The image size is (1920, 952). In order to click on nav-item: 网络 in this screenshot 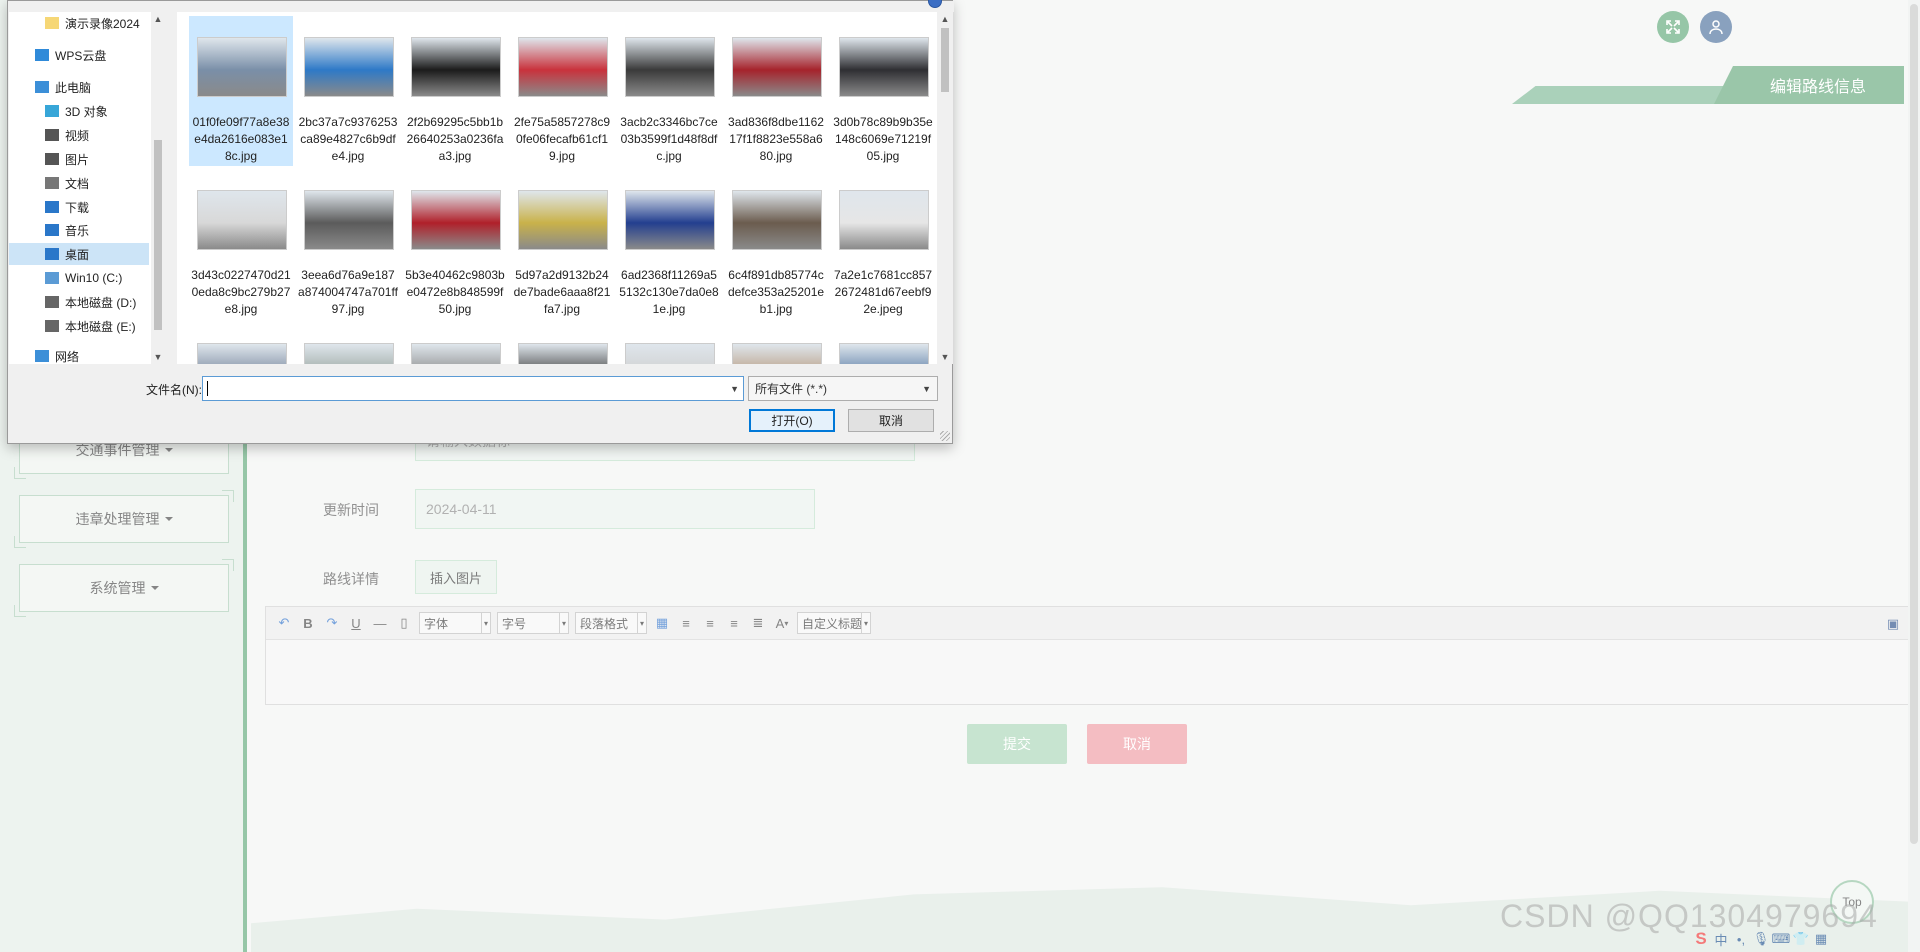, I will do `click(79, 356)`.